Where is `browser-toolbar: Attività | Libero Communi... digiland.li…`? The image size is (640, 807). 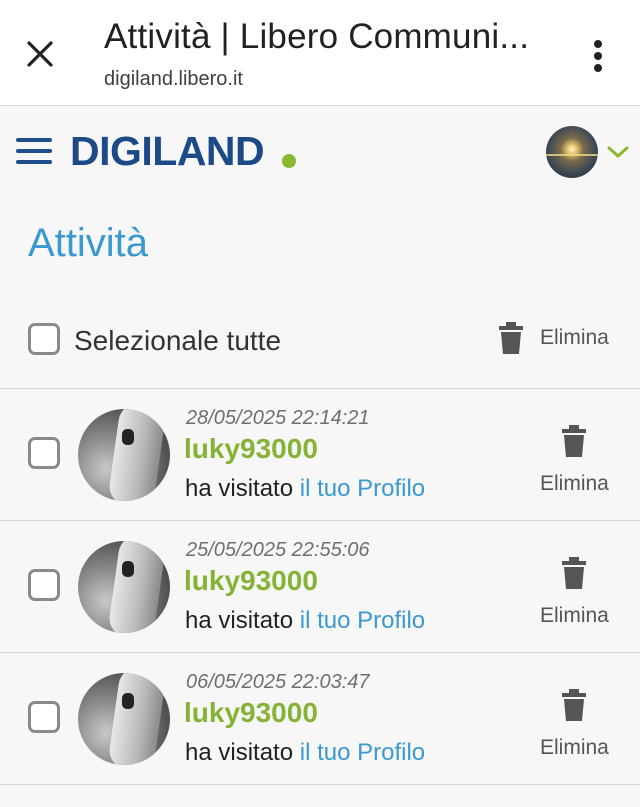 browser-toolbar: Attività | Libero Communi... digiland.li… is located at coordinates (320, 53).